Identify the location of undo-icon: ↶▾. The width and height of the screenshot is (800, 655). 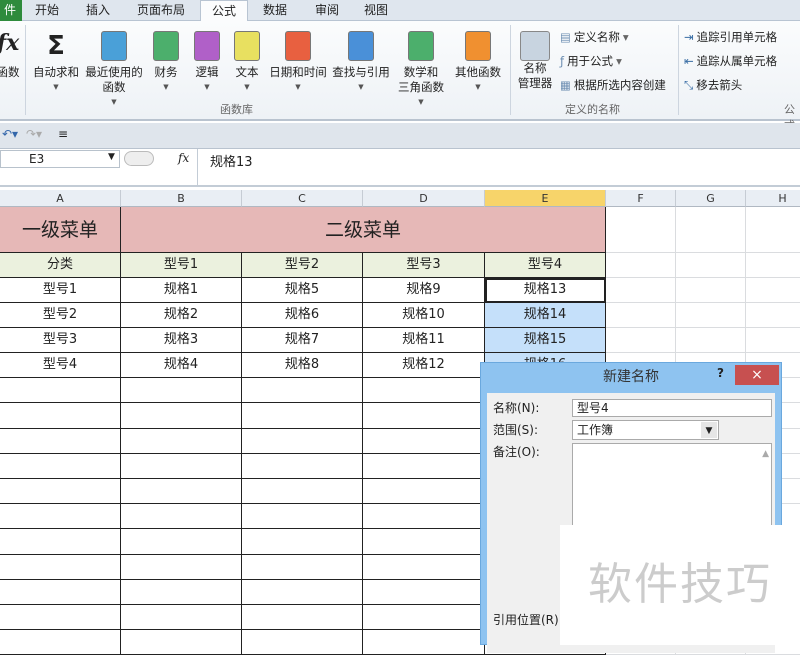
(10, 134).